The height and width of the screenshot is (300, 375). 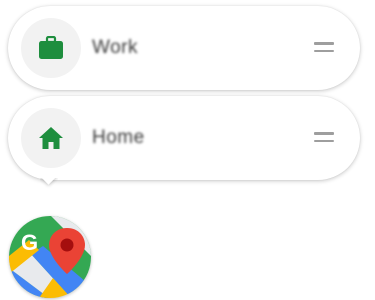 I want to click on maps-g-letter: G, so click(x=29, y=242).